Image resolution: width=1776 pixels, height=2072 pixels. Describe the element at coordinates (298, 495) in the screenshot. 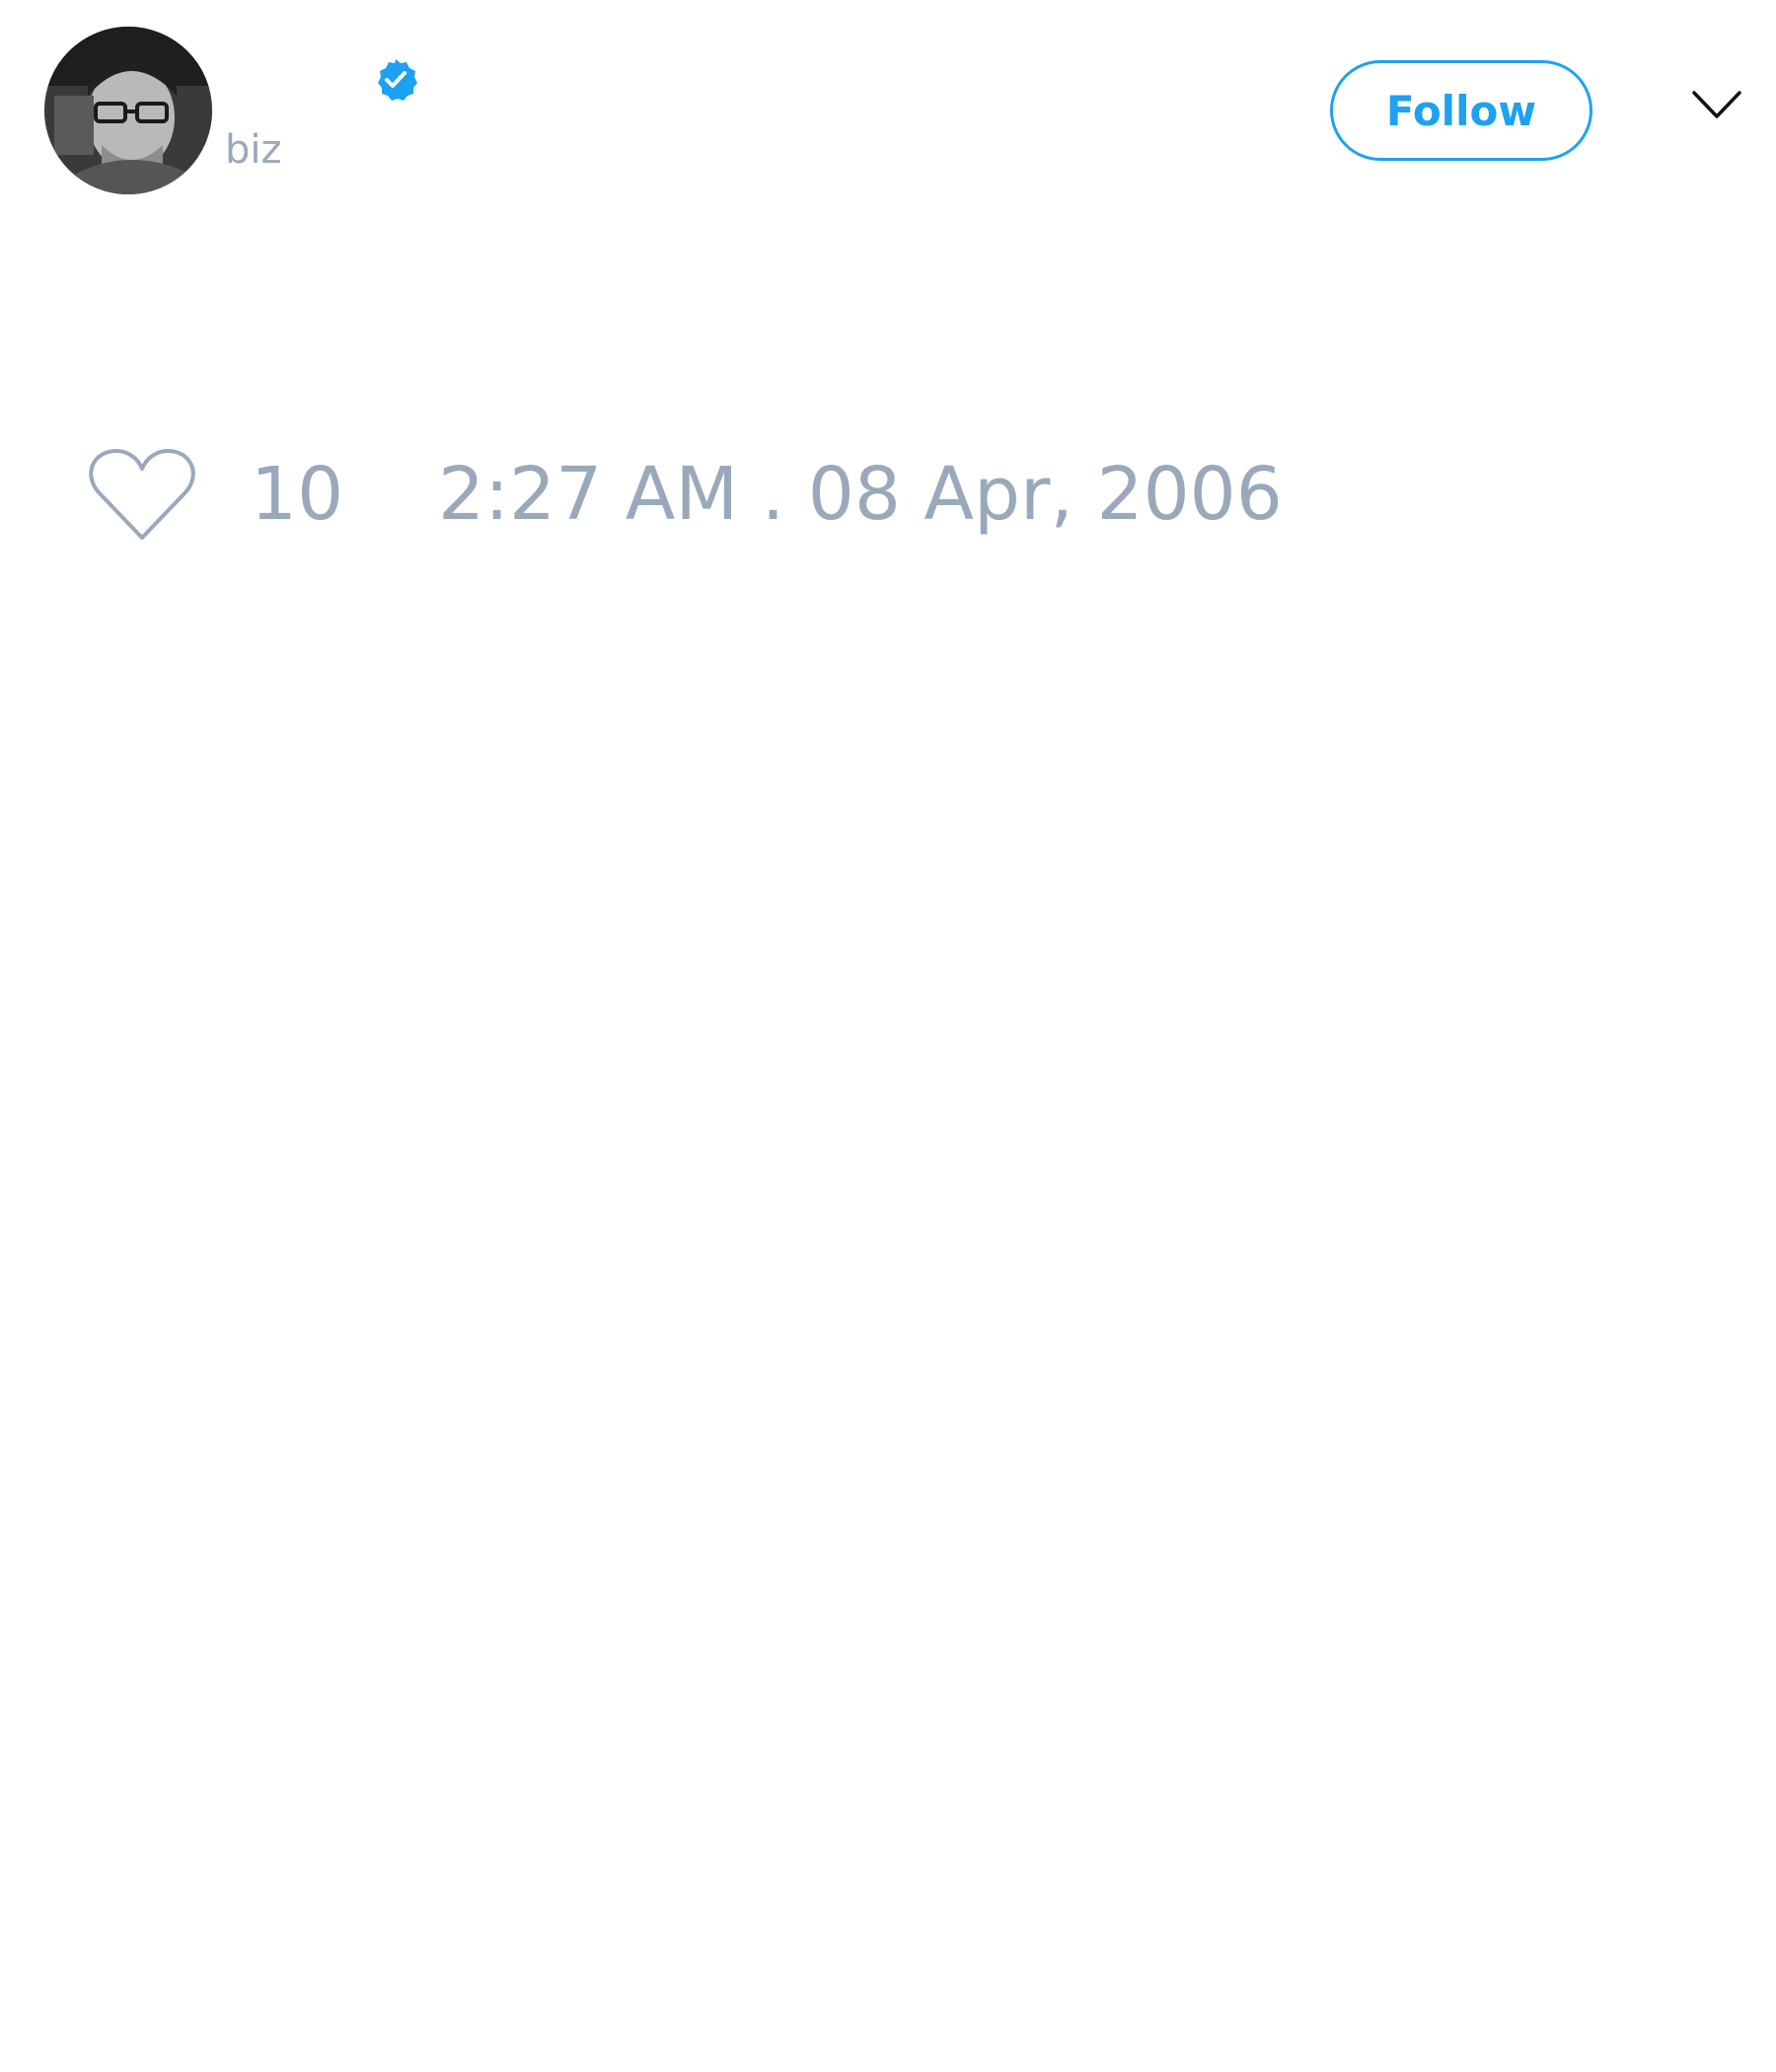

I see `like-count: 10` at that location.